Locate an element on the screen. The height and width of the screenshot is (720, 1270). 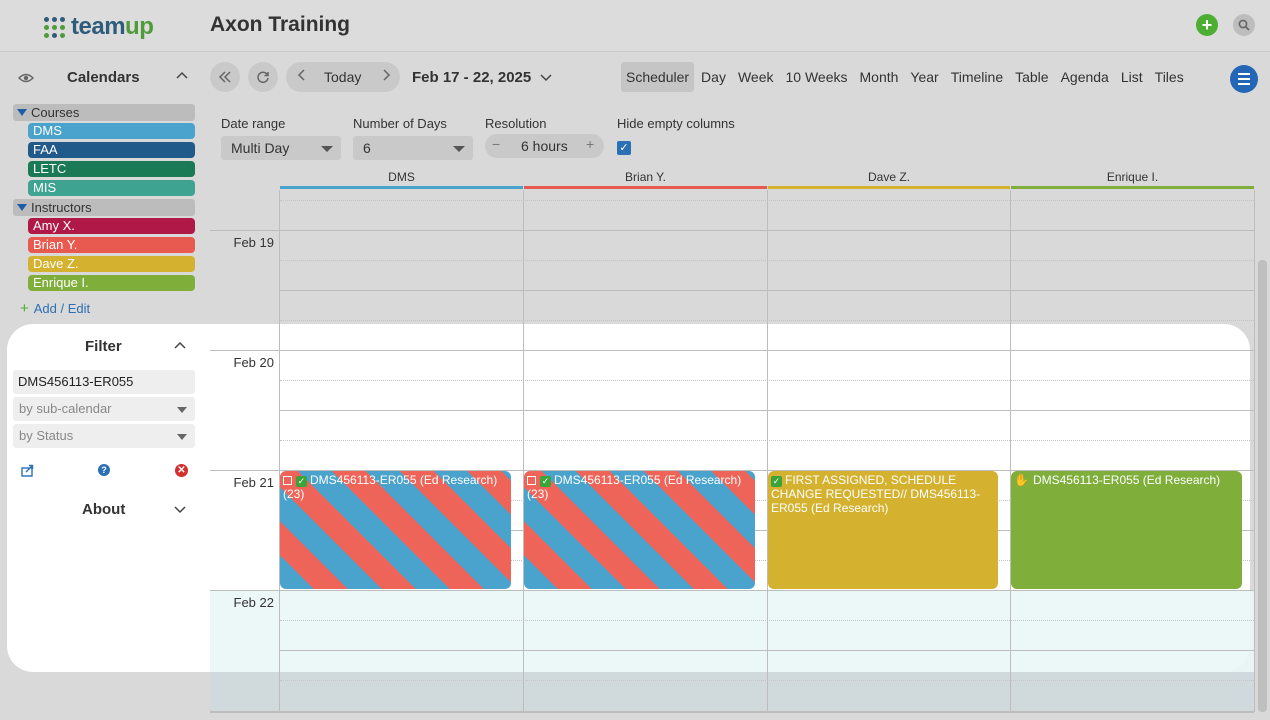
date-range-select: Multi Day is located at coordinates (281, 148).